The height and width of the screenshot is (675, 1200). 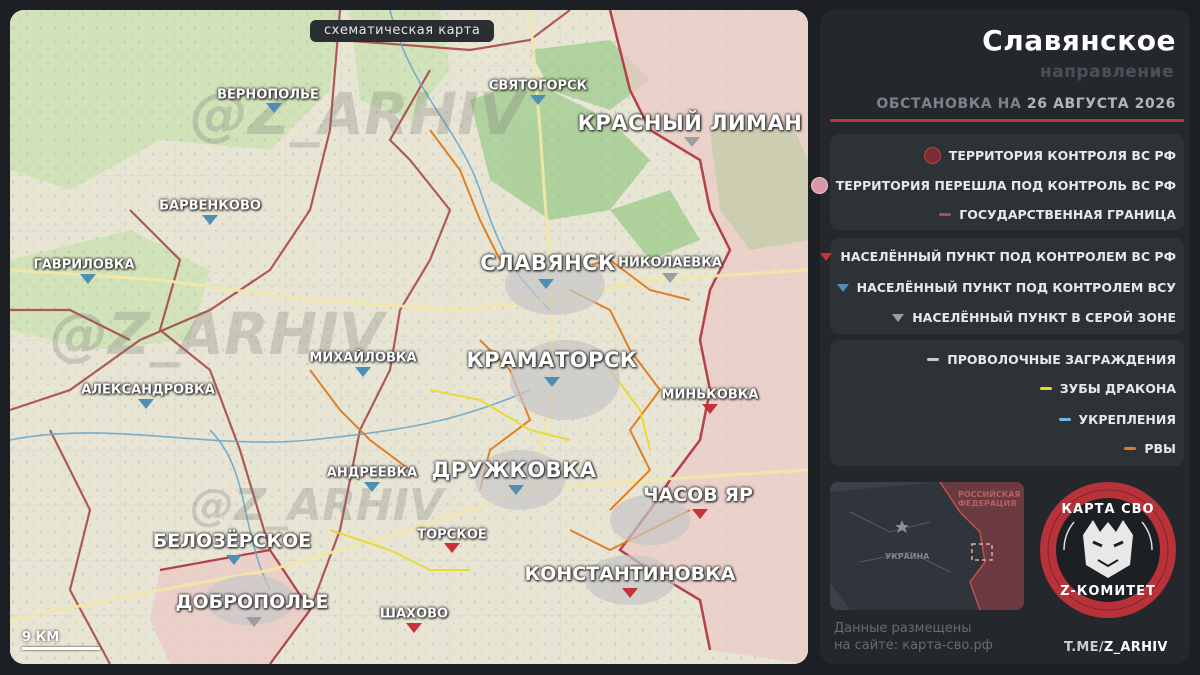 What do you see at coordinates (1008, 256) in the screenshot?
I see `legend-label: НАСЕЛЁННЫЙ ПУНКТ ПОД КОНТРОЛЕМ ВС РФ` at bounding box center [1008, 256].